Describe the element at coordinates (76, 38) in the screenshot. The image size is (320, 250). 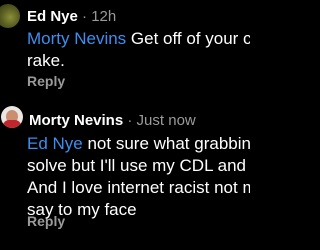
I see `mention-link: Morty Nevins` at that location.